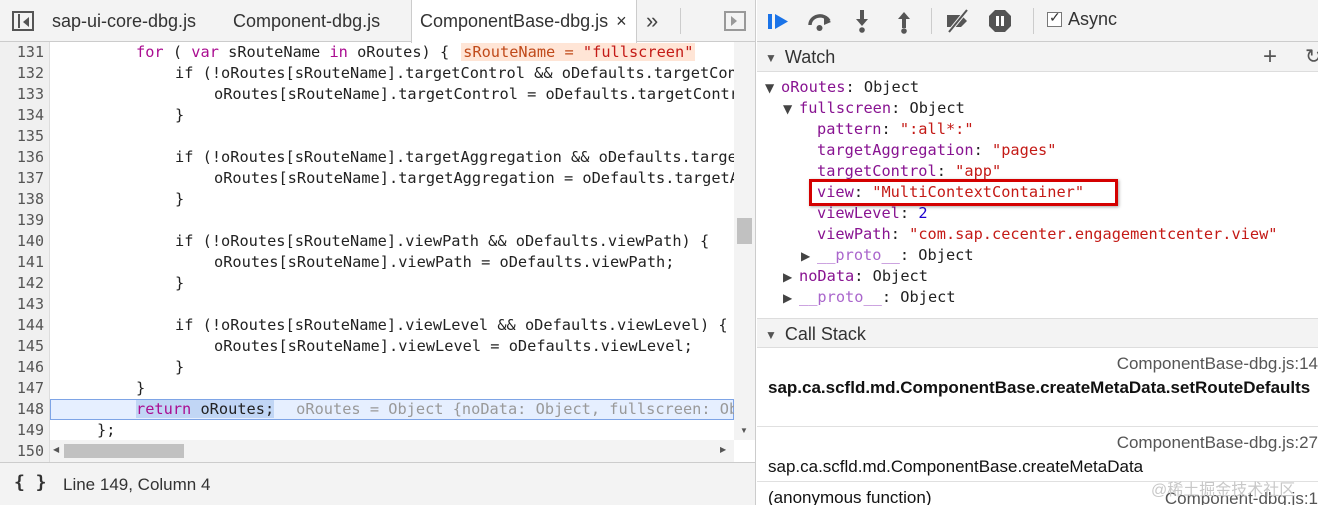 The height and width of the screenshot is (505, 1318). I want to click on editor-status-bar: { } Line 149, Column 4, so click(377, 483).